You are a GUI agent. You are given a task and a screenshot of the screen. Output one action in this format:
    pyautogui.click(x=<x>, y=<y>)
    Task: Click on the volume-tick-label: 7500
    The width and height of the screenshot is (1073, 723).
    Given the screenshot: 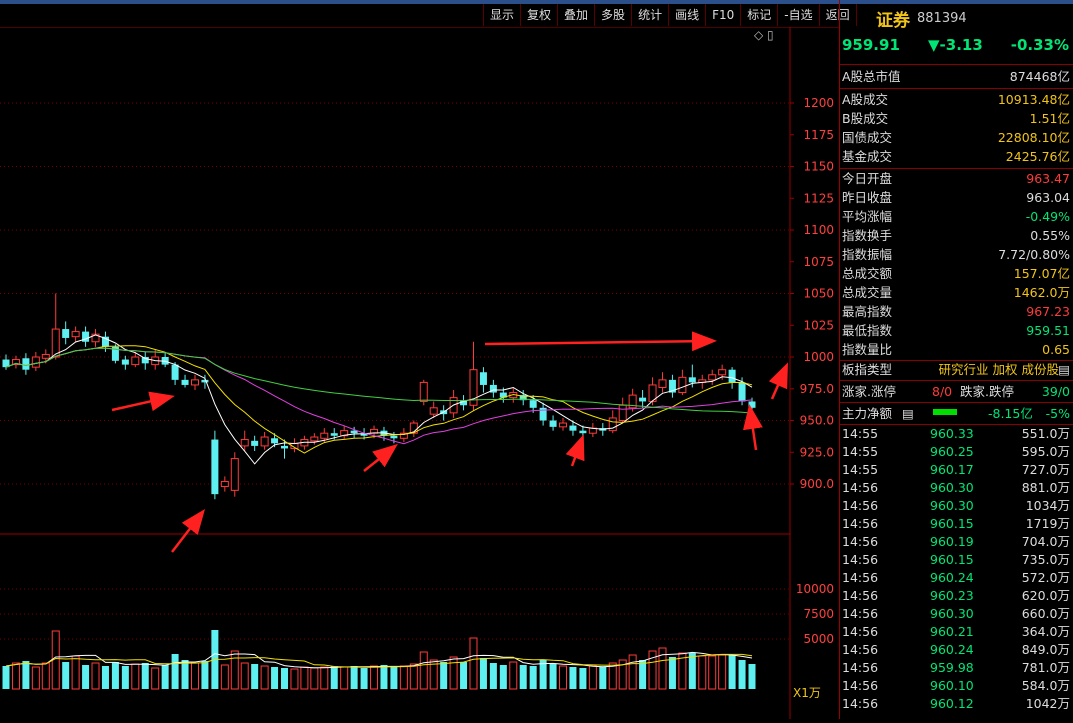 What is the action you would take?
    pyautogui.click(x=818, y=614)
    